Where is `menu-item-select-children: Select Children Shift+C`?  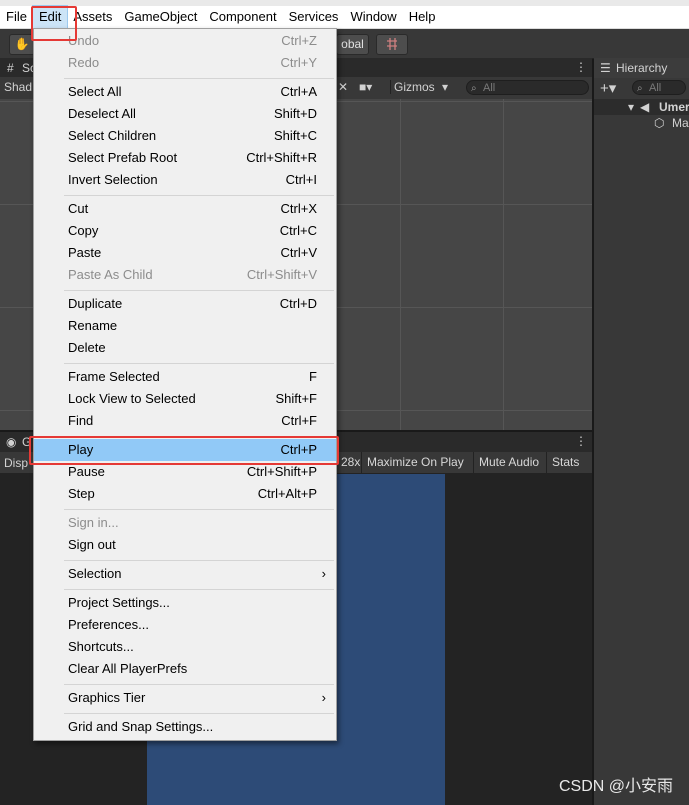 menu-item-select-children: Select Children Shift+C is located at coordinates (185, 136).